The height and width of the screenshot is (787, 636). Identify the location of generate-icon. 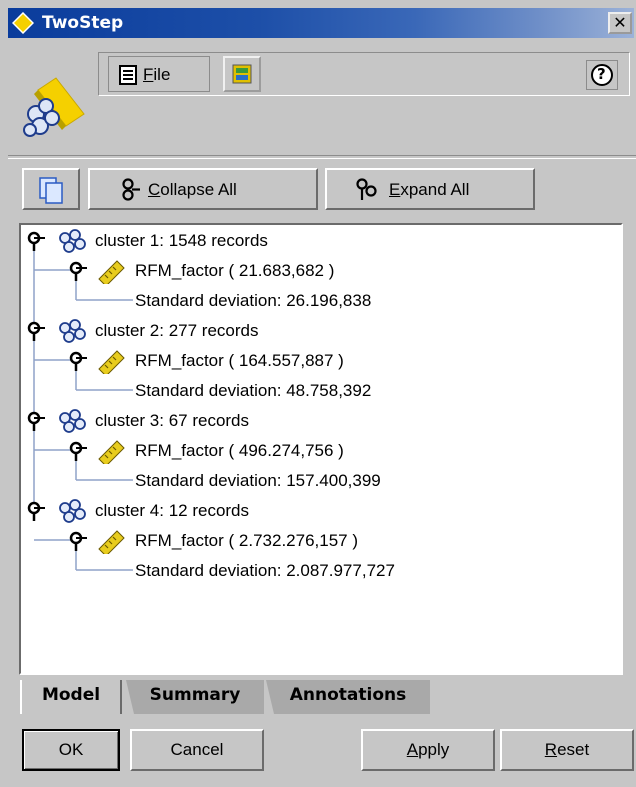
(242, 74).